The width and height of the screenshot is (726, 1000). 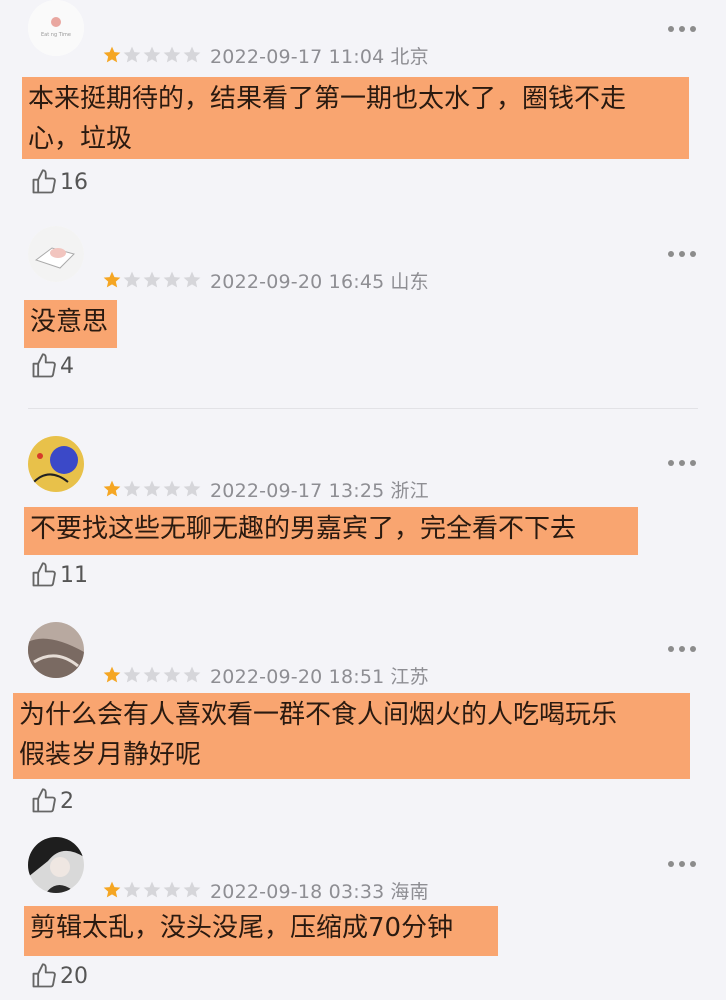 I want to click on review-meta: 2022-09-20 18:51 江苏, so click(x=268, y=675).